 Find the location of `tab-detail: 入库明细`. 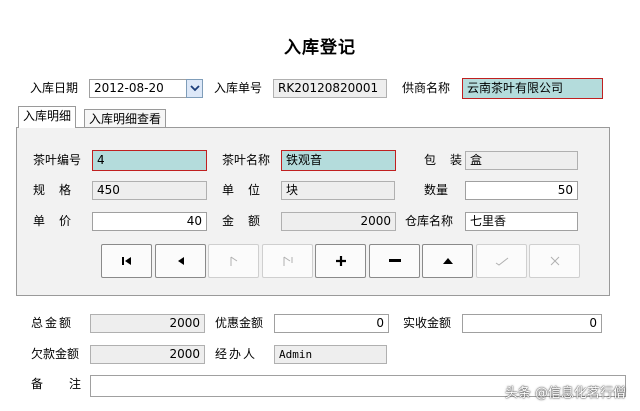

tab-detail: 入库明细 is located at coordinates (47, 117).